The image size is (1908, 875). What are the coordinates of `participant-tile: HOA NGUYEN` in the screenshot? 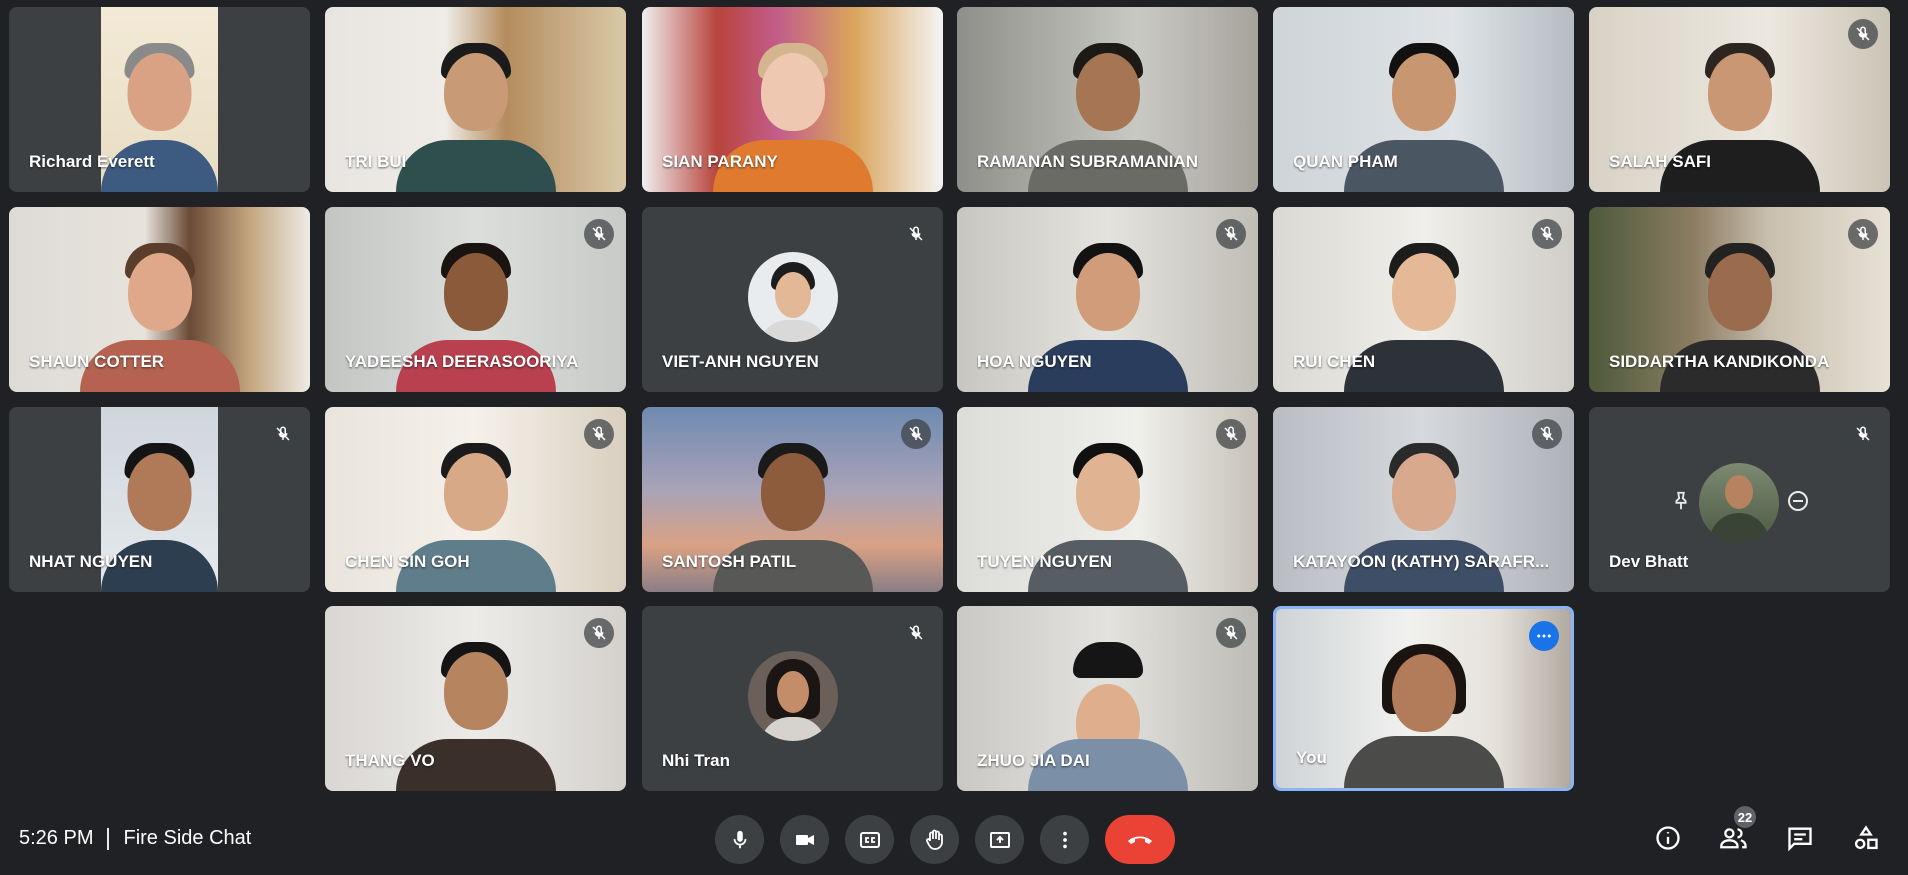 It's located at (1107, 299).